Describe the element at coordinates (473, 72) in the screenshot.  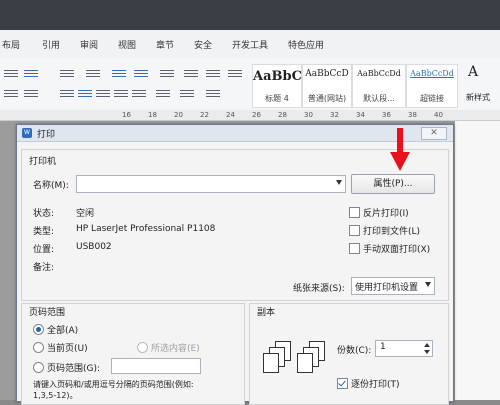
I see `new-style-icon: A` at that location.